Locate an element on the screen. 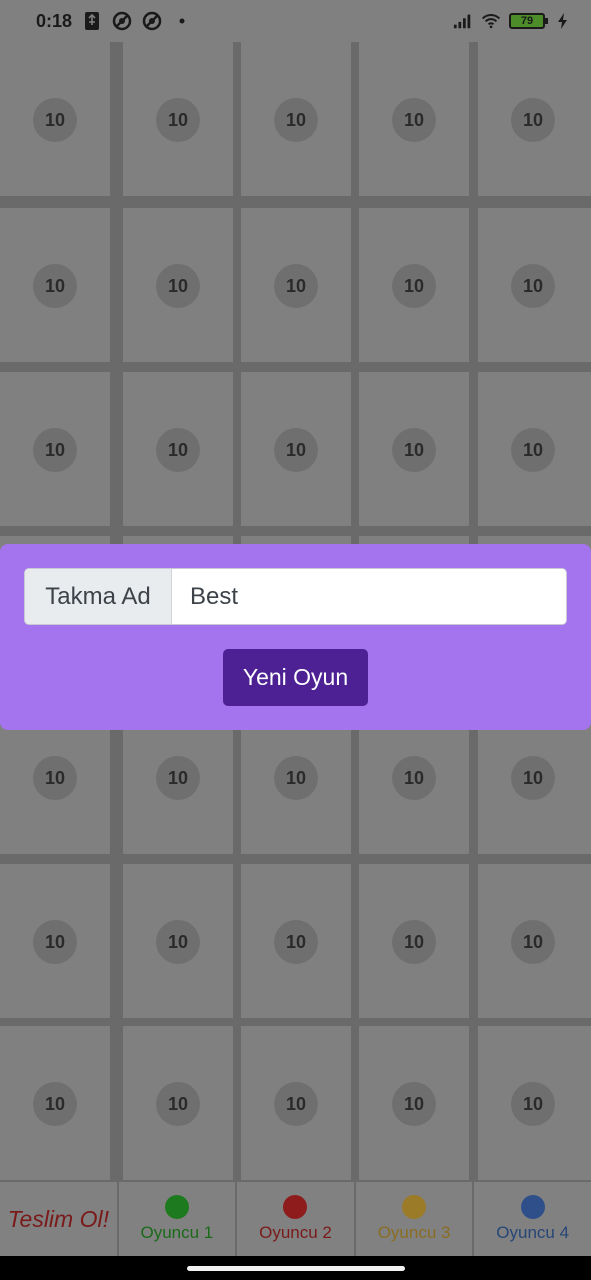 The height and width of the screenshot is (1280, 591). player-2-name: Oyuncu 2 is located at coordinates (295, 1232).